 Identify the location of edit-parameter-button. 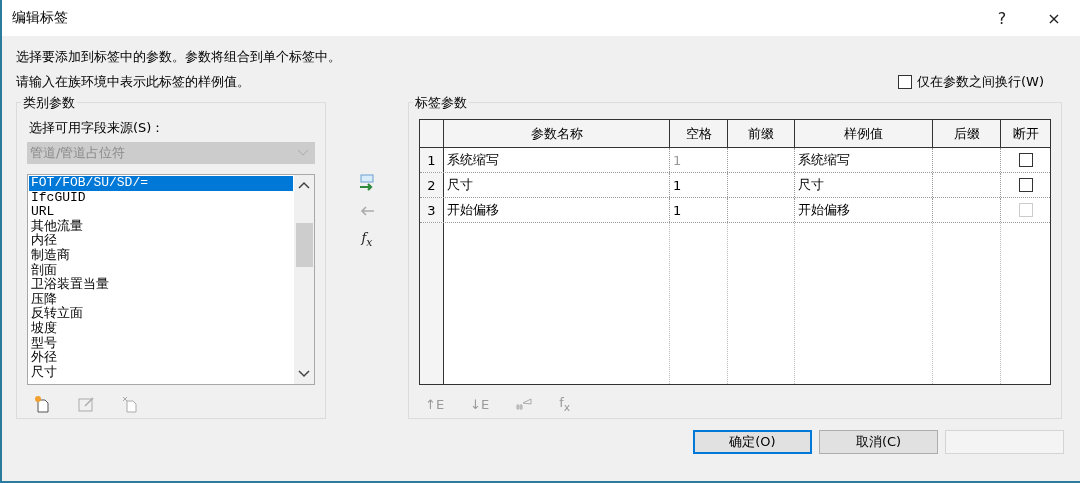
(86, 404).